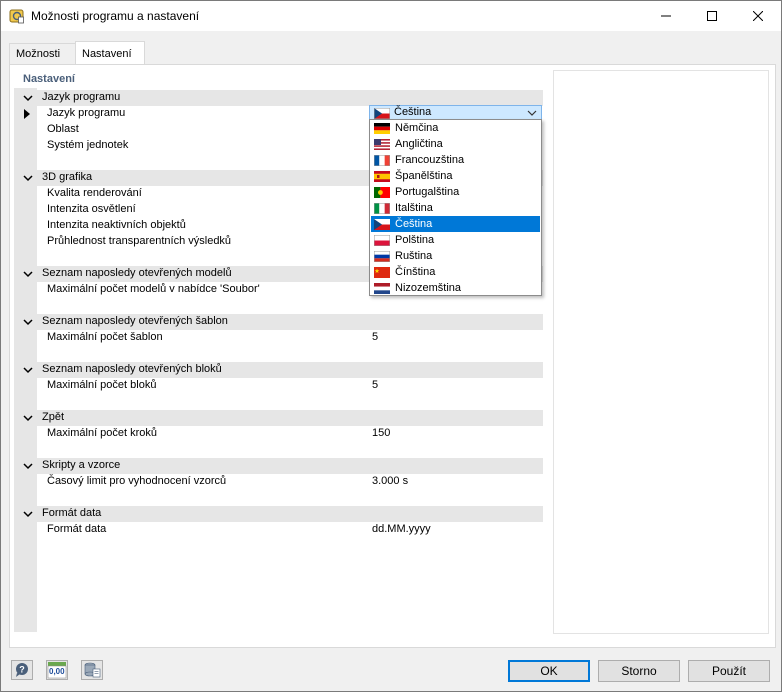  What do you see at coordinates (137, 273) in the screenshot?
I see `group-label: Seznam naposledy otevřených modelů` at bounding box center [137, 273].